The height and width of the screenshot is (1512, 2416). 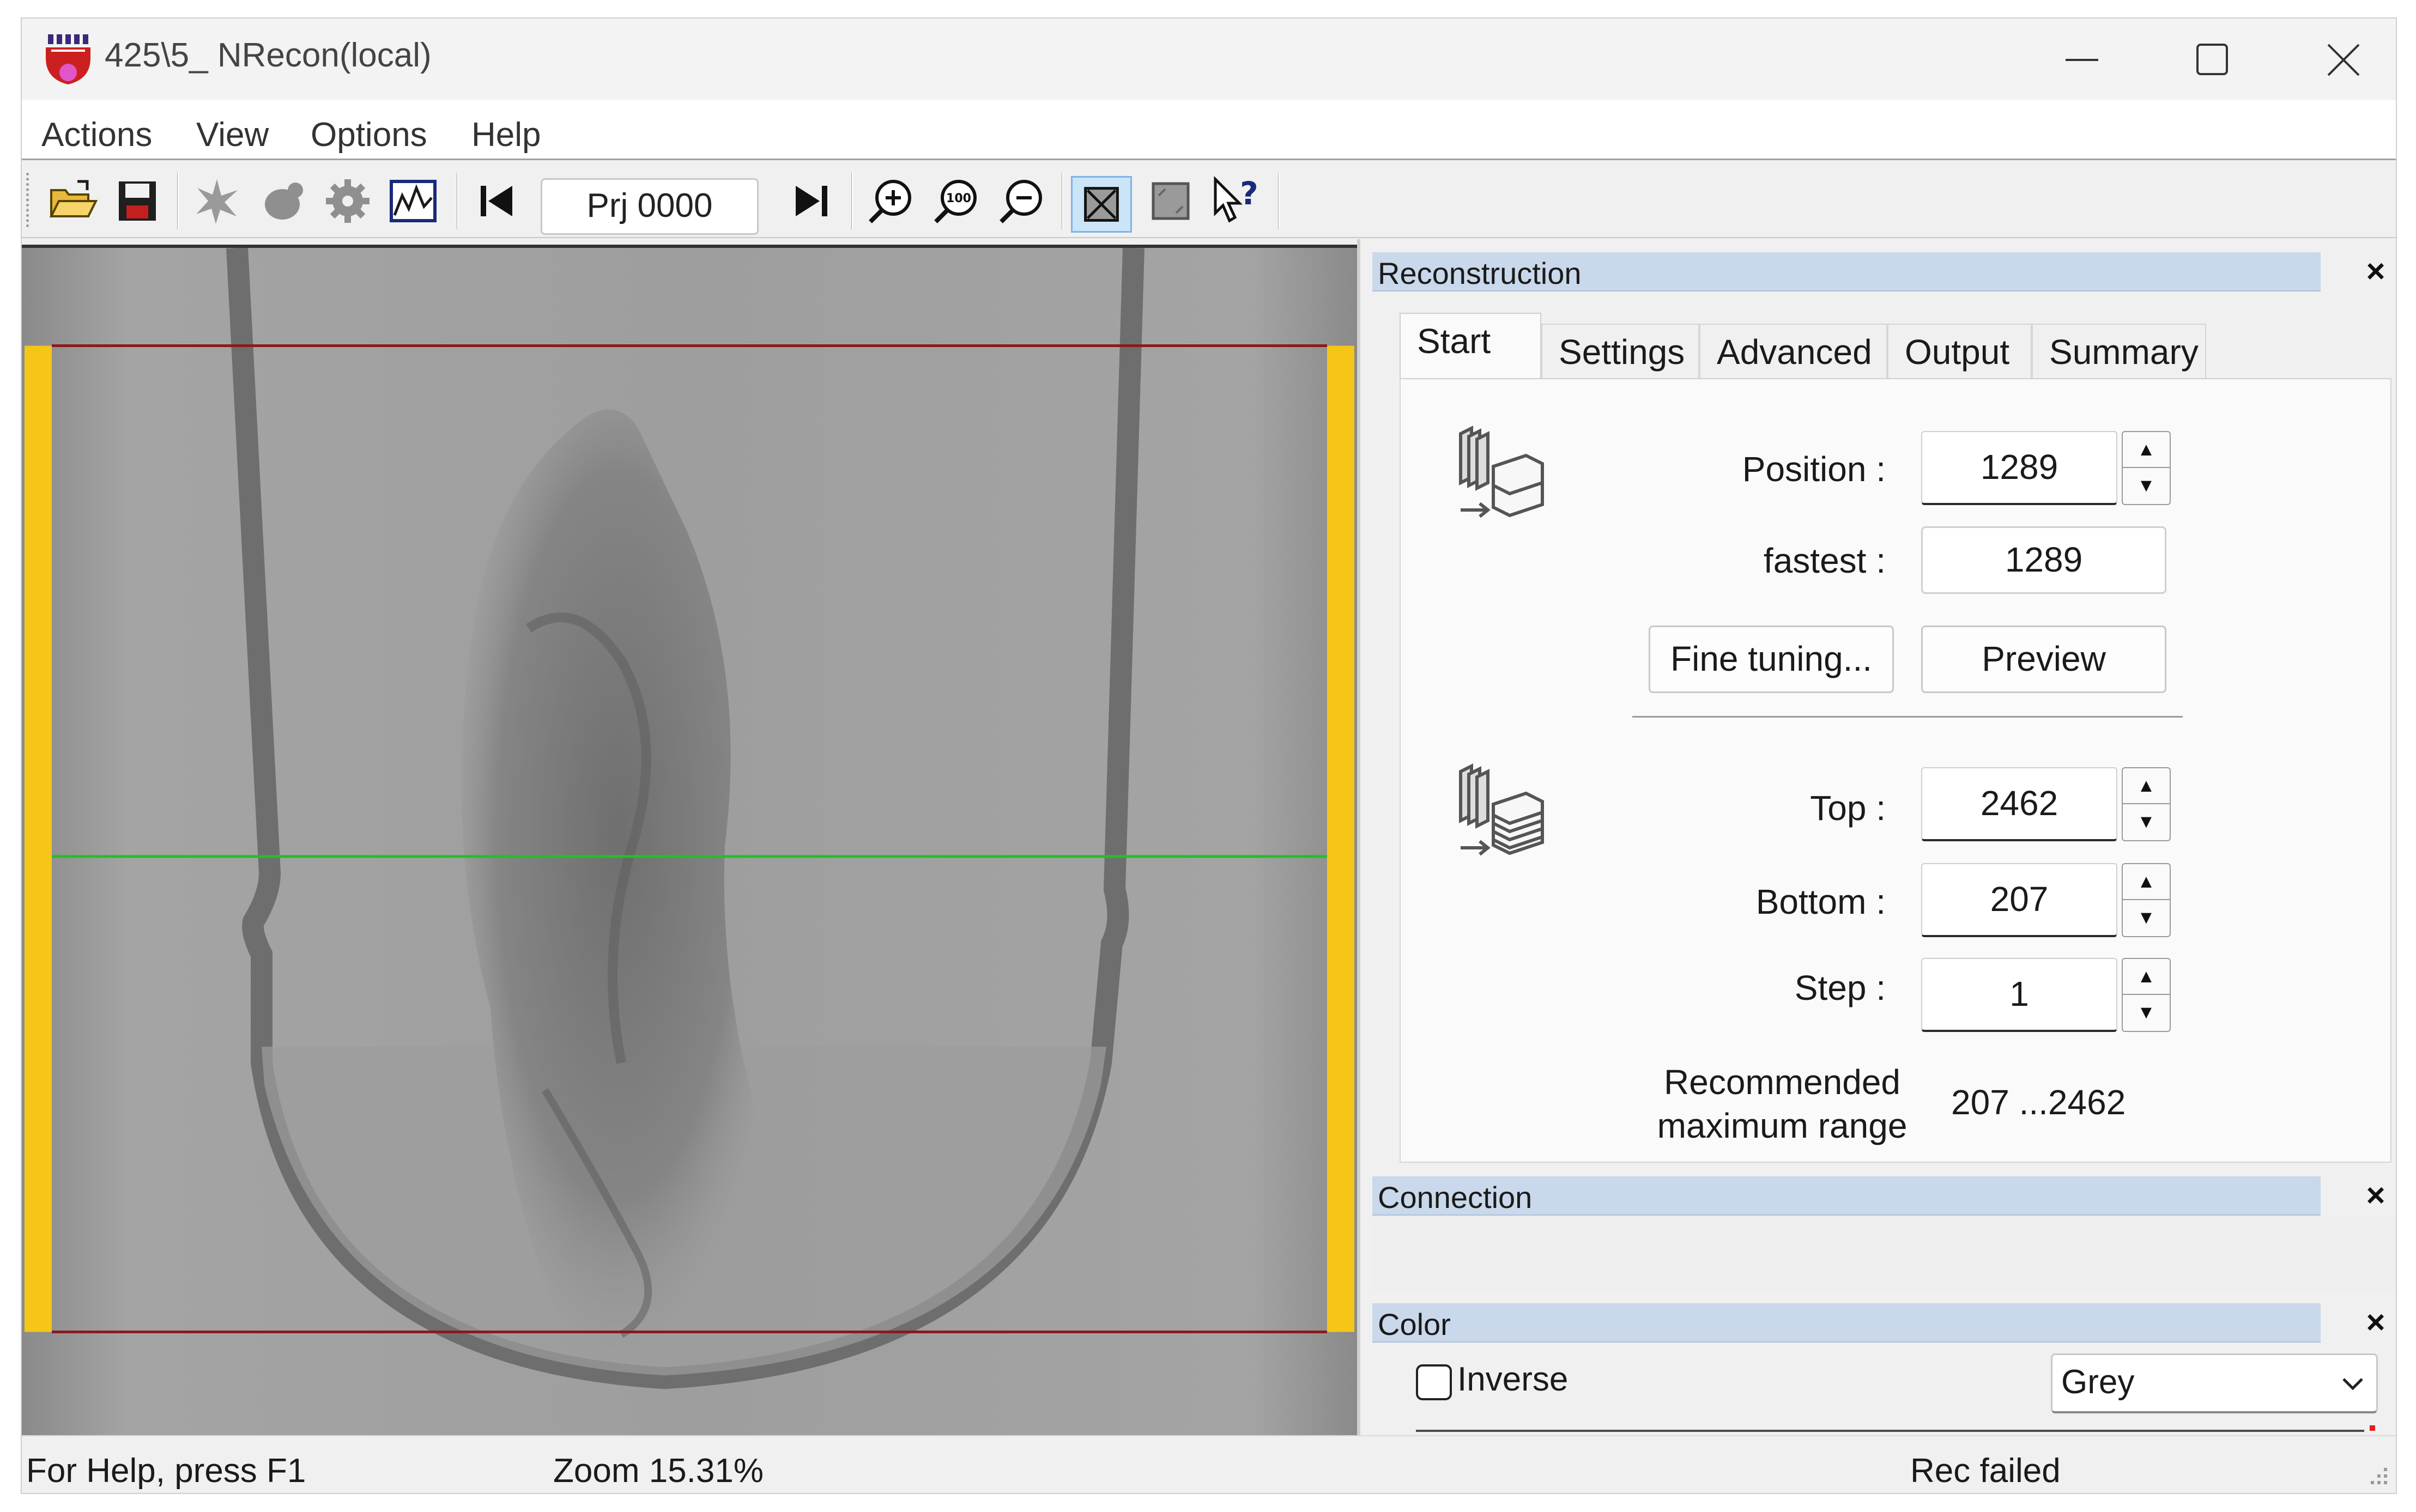 I want to click on toolbar: Prj 0000 100 ?, so click(x=1209, y=200).